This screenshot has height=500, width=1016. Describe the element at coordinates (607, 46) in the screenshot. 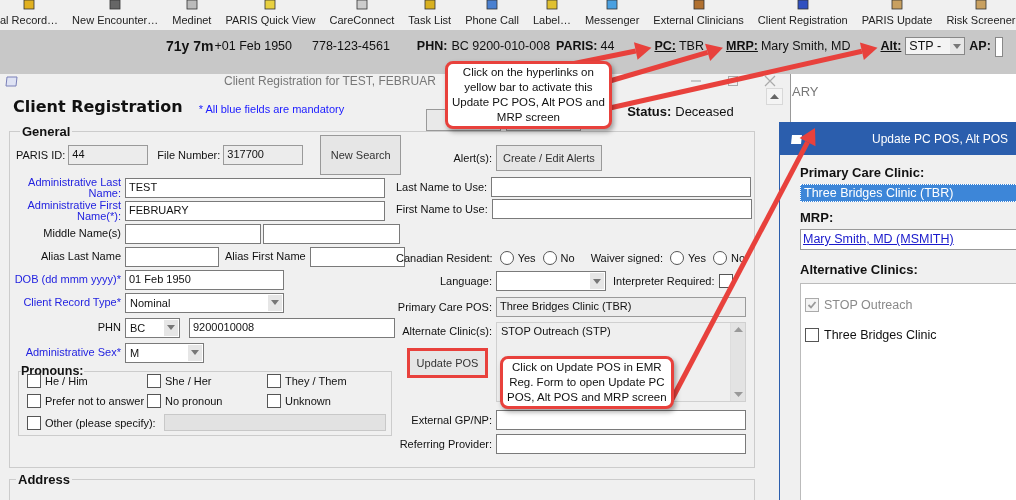

I see `patient-info: 44` at that location.